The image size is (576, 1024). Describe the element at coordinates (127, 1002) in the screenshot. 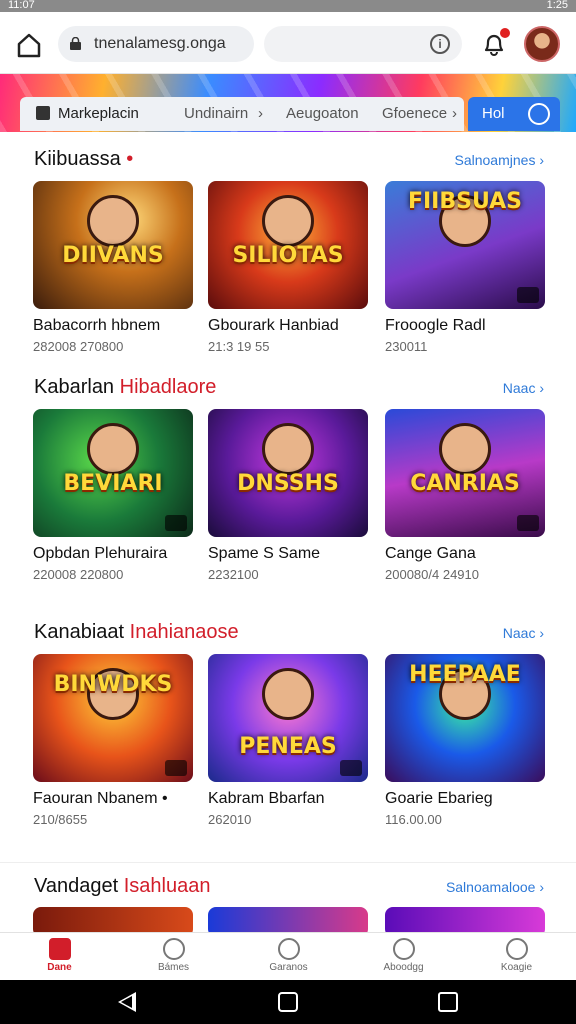

I see `back-icon` at that location.